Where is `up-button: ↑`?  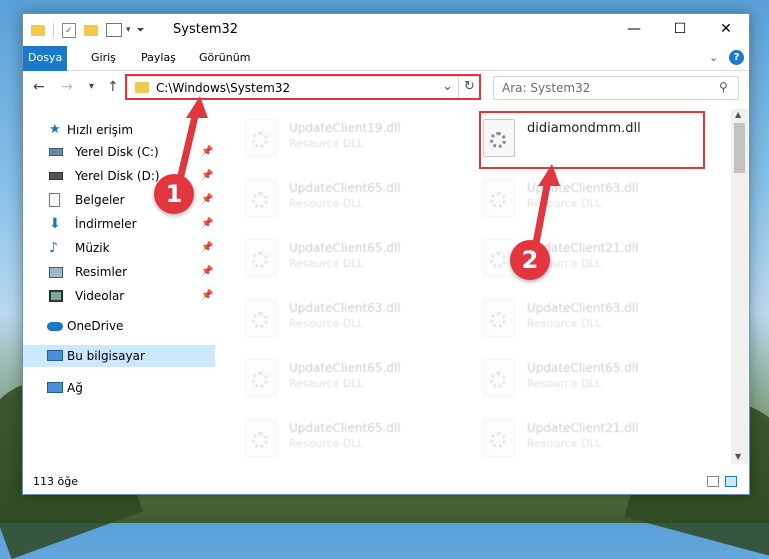 up-button: ↑ is located at coordinates (113, 87).